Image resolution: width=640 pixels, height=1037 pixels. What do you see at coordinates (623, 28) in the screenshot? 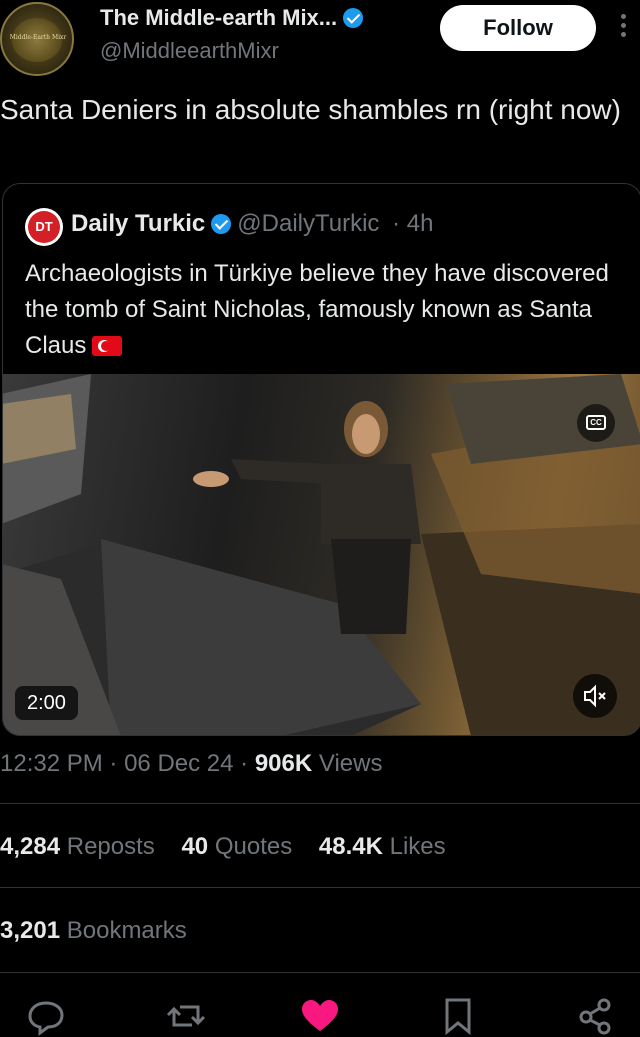
I see `more-options-icon` at bounding box center [623, 28].